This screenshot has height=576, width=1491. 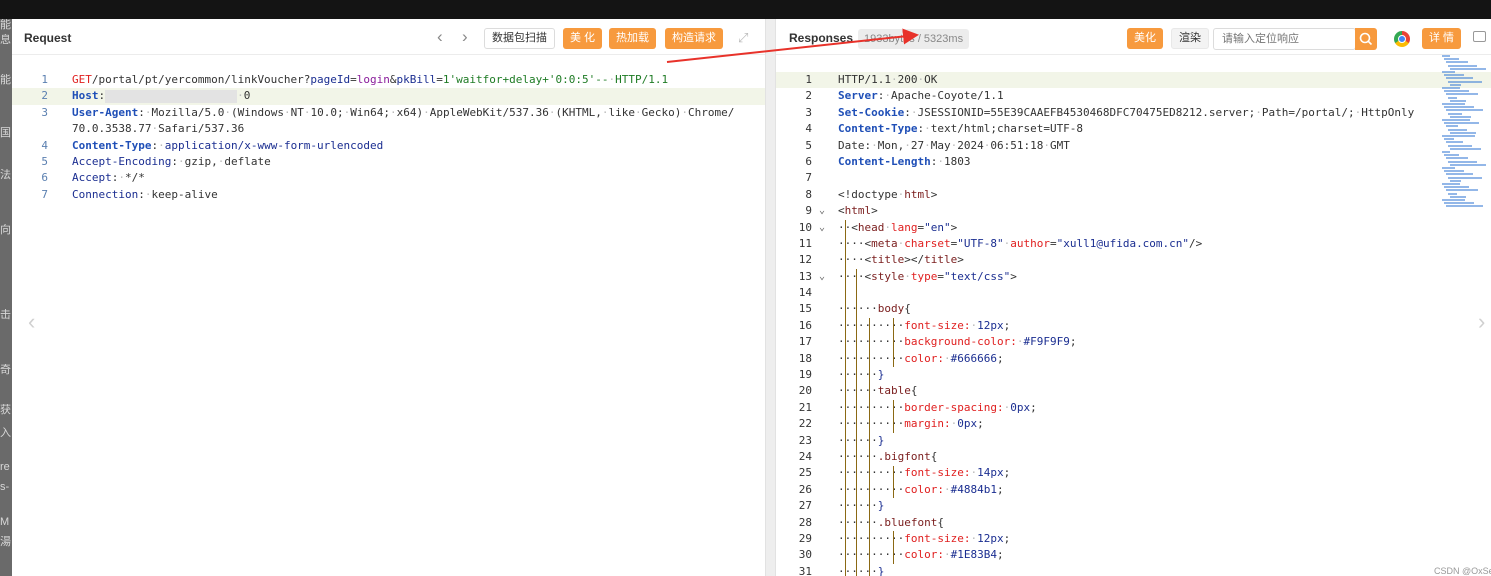 What do you see at coordinates (1366, 39) in the screenshot?
I see `search-button` at bounding box center [1366, 39].